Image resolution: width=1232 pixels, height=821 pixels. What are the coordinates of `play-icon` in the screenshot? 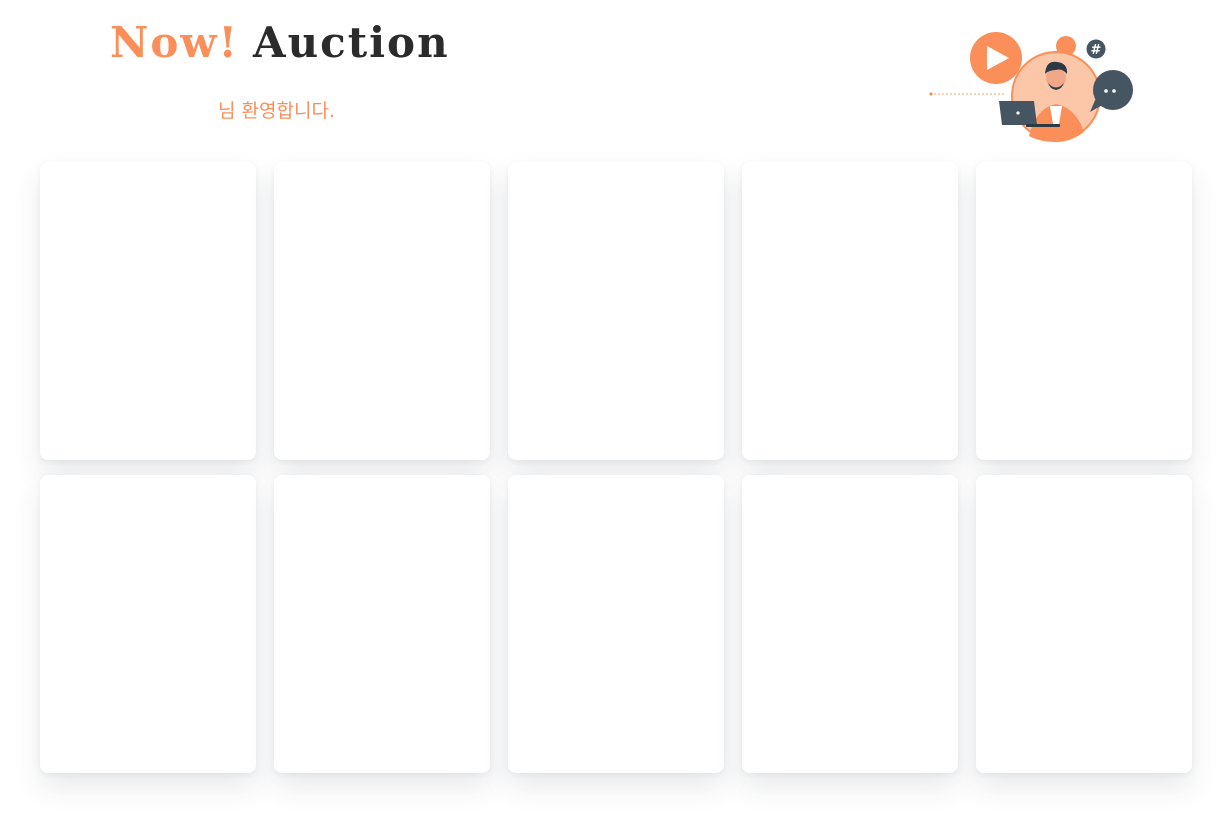 It's located at (996, 58).